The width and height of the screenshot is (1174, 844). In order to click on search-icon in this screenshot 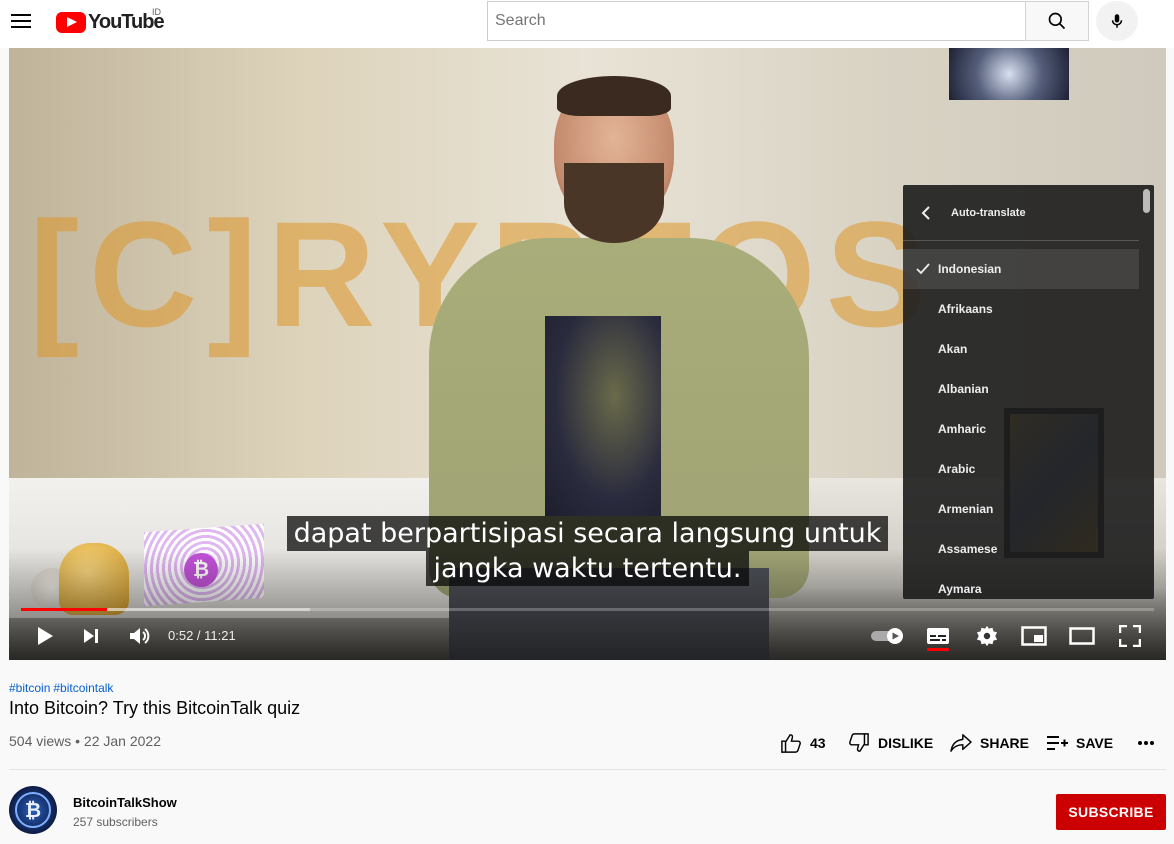, I will do `click(1057, 21)`.